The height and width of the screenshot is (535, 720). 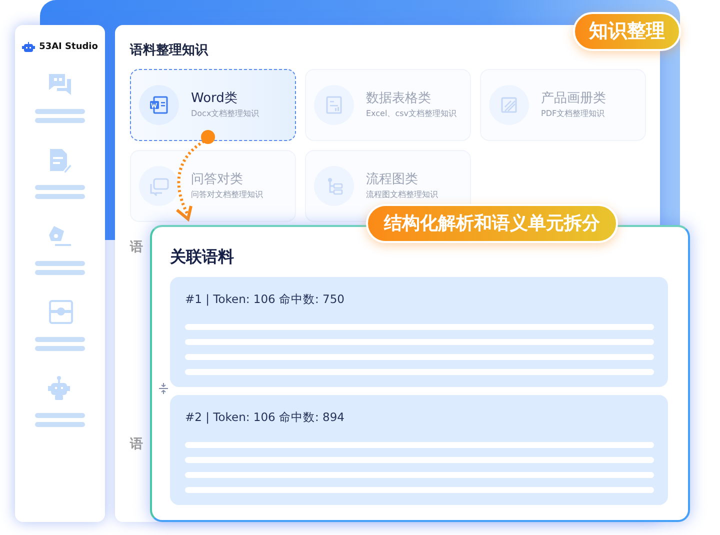 What do you see at coordinates (334, 104) in the screenshot?
I see `chart-document-icon` at bounding box center [334, 104].